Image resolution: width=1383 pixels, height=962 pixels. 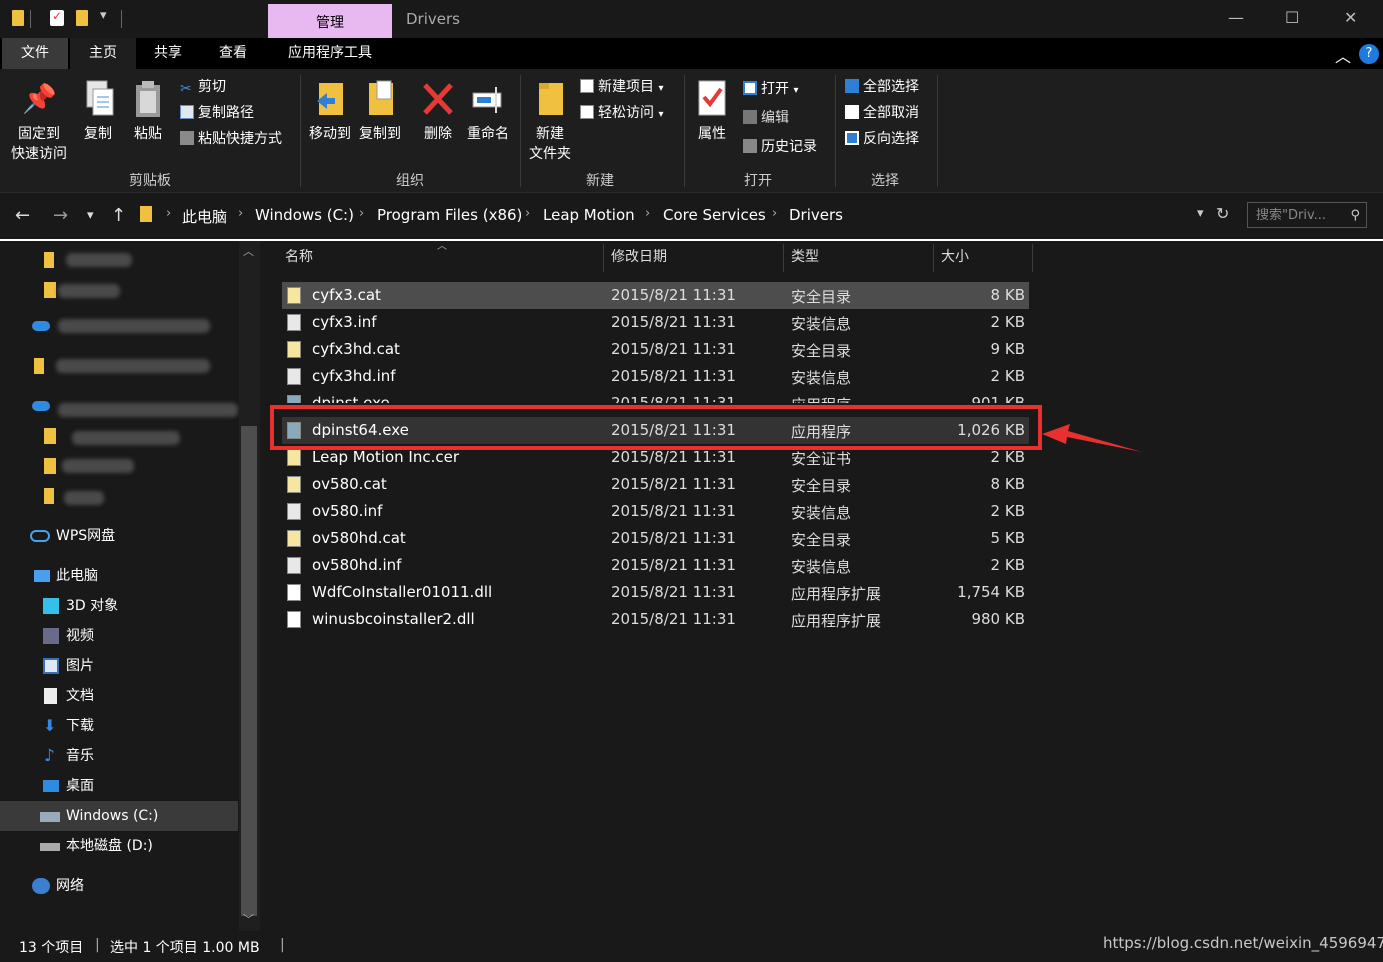 What do you see at coordinates (226, 113) in the screenshot?
I see `copy-path-label: 复制路径` at bounding box center [226, 113].